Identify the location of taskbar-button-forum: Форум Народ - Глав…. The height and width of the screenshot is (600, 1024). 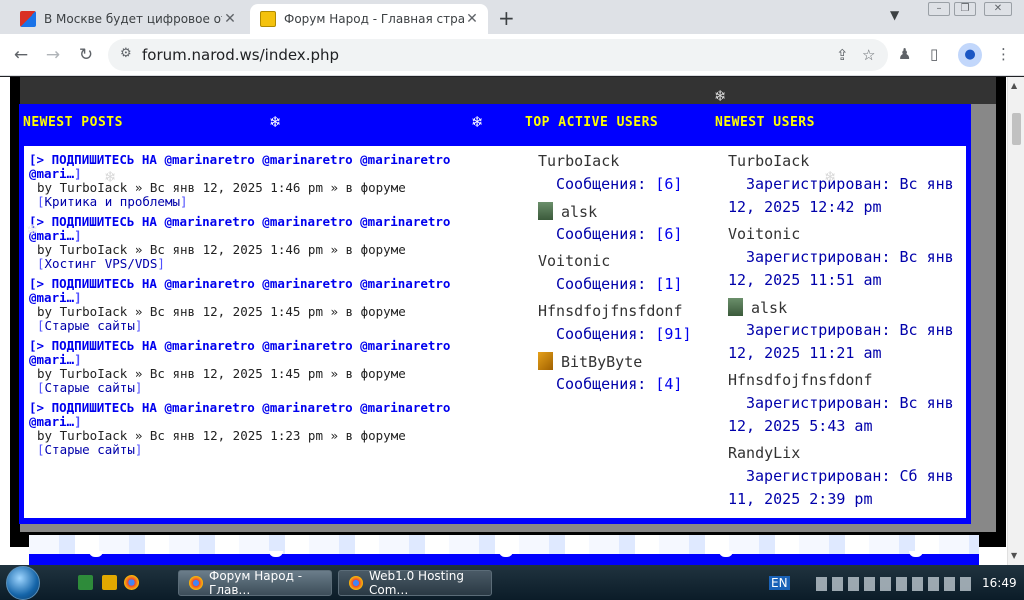
(255, 583).